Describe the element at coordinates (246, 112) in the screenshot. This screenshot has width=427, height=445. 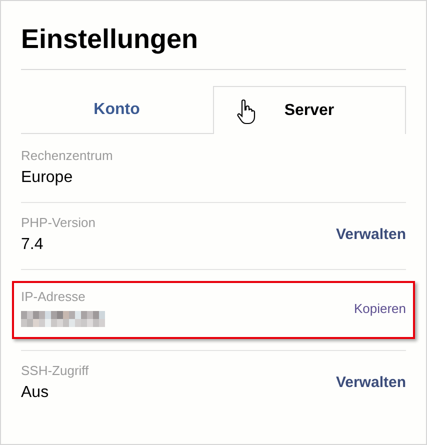
I see `hand-cursor-icon` at that location.